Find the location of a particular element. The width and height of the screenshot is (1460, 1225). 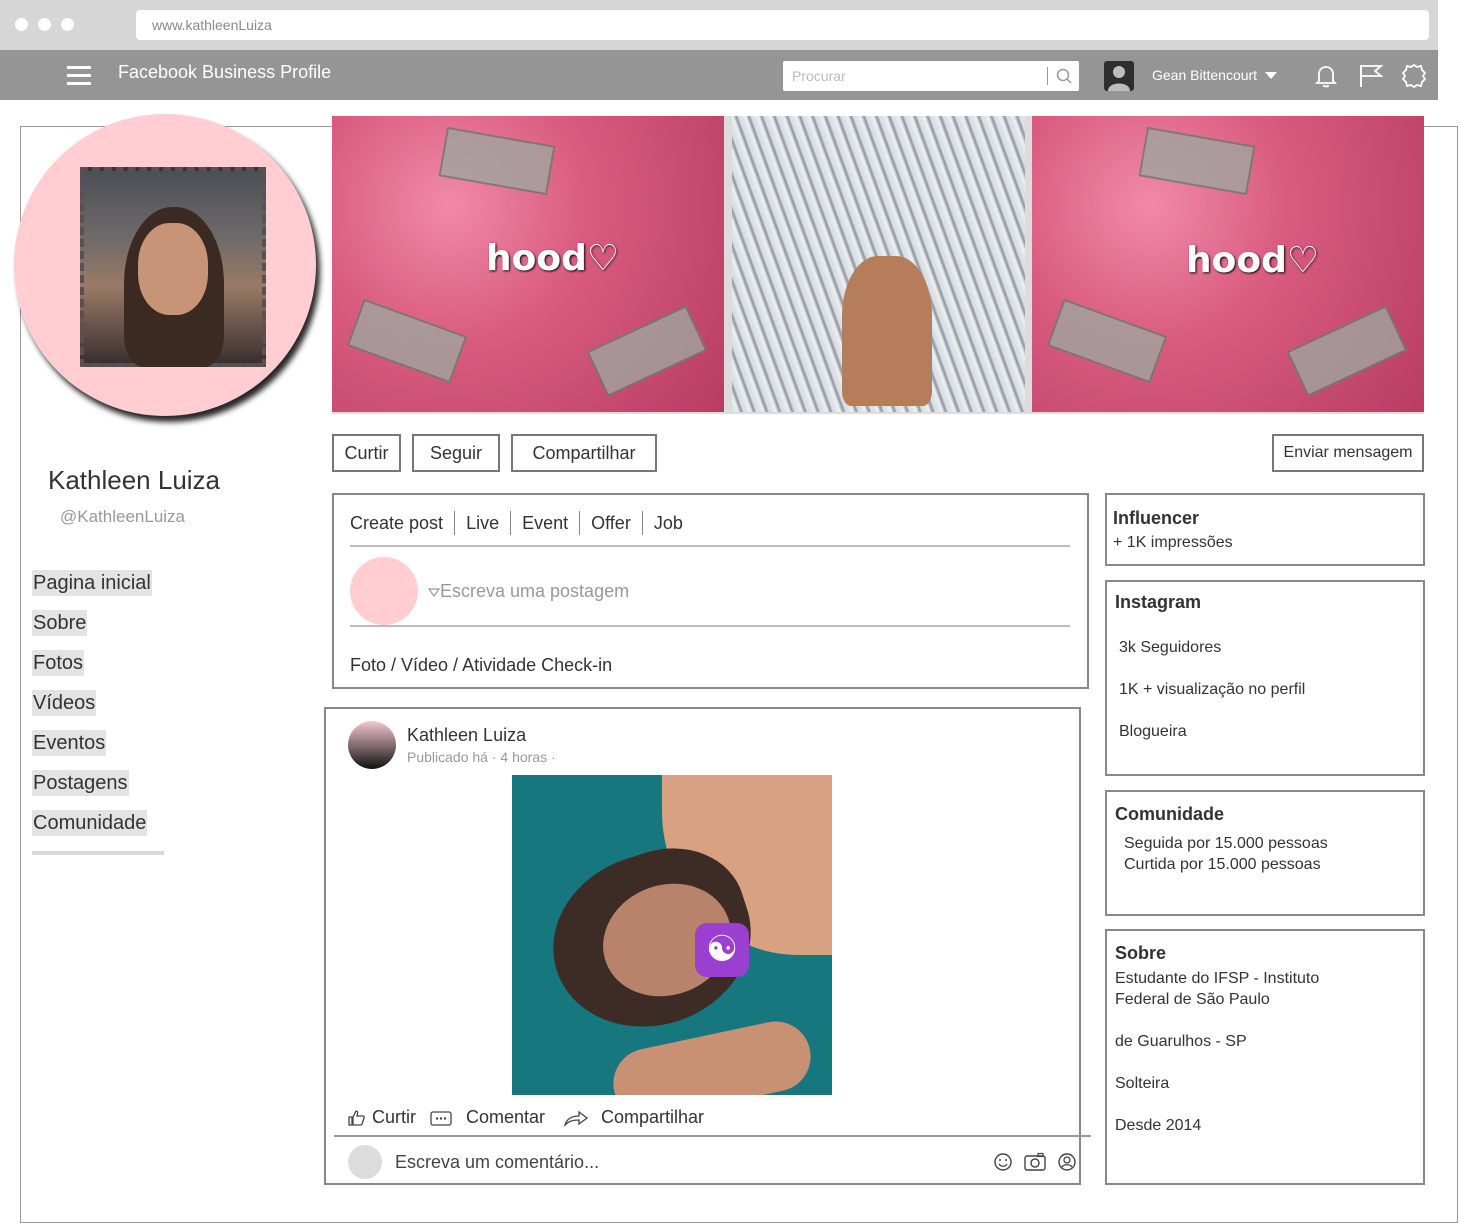

nav-item-photos: Fotos is located at coordinates (58, 663).